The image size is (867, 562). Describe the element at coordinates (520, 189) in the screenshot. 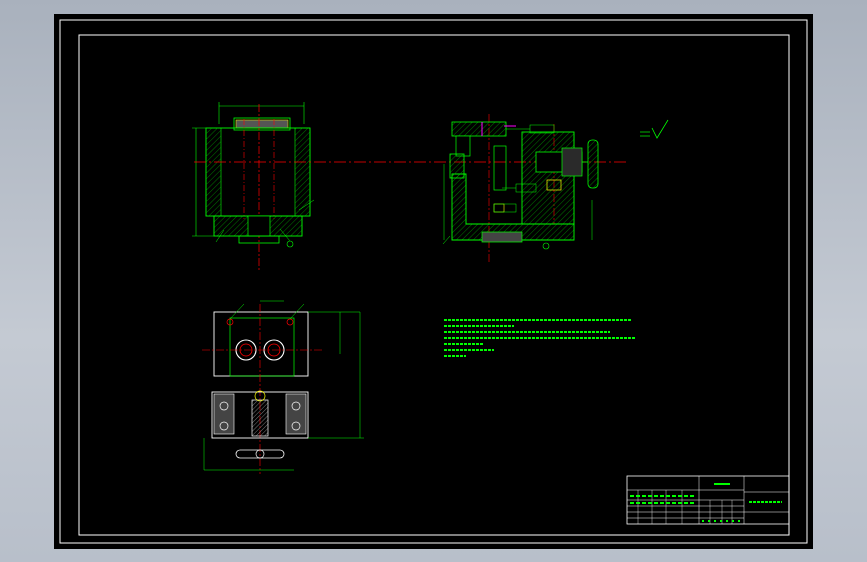

I see `side-view` at that location.